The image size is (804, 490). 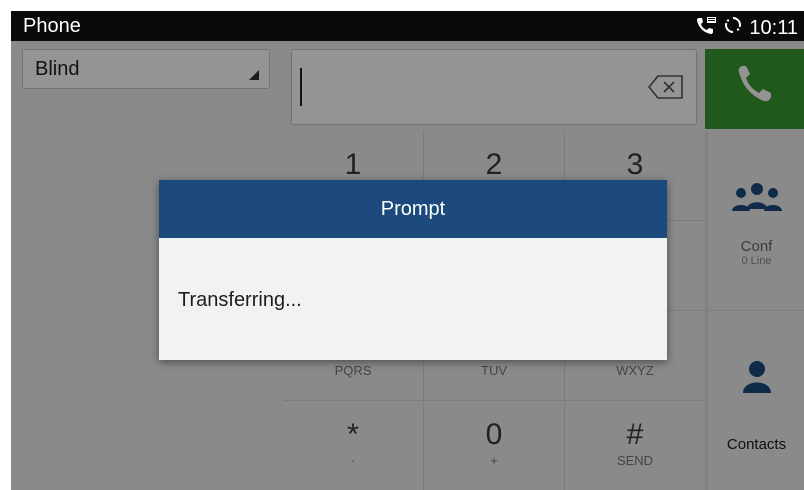 I want to click on status-indicators: 10:11, so click(x=746, y=28).